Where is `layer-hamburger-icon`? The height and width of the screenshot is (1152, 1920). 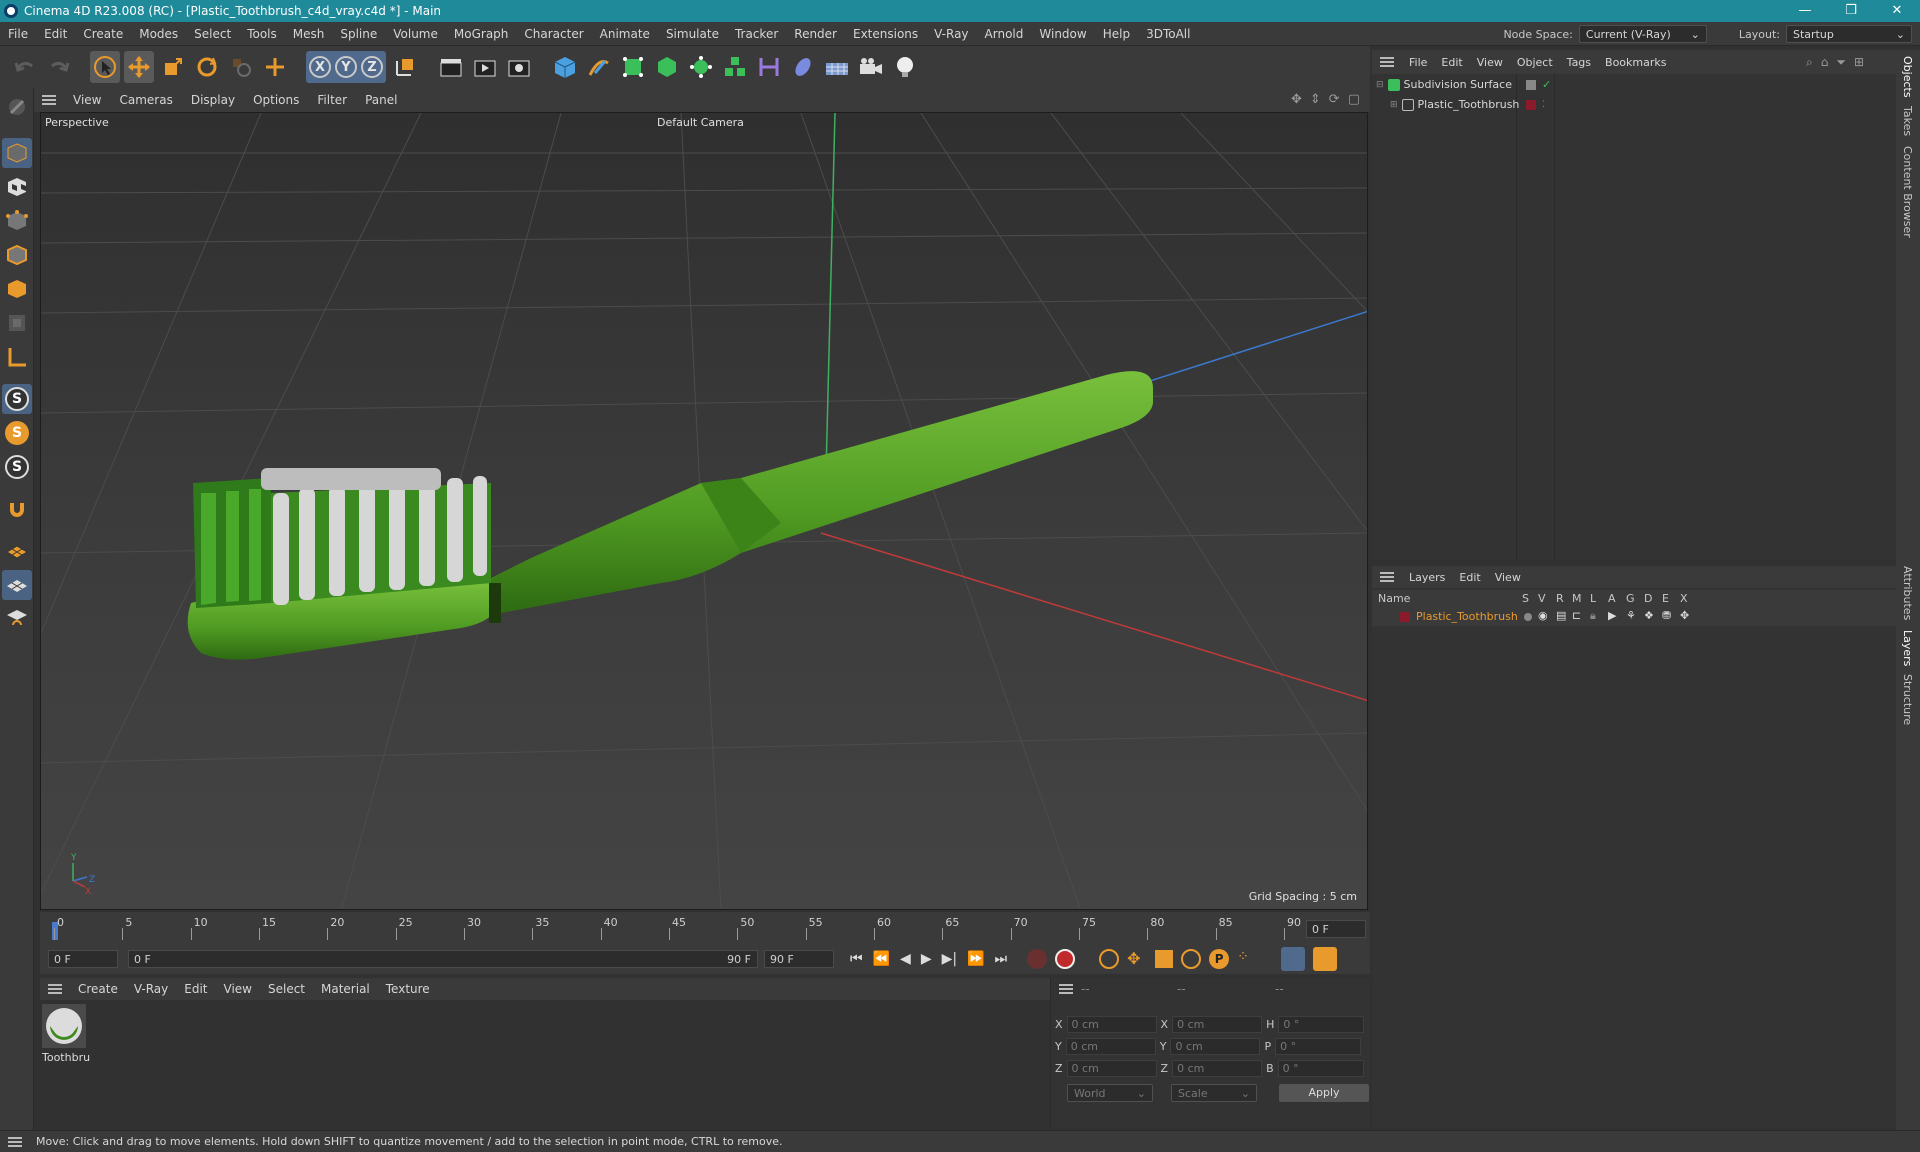 layer-hamburger-icon is located at coordinates (1387, 577).